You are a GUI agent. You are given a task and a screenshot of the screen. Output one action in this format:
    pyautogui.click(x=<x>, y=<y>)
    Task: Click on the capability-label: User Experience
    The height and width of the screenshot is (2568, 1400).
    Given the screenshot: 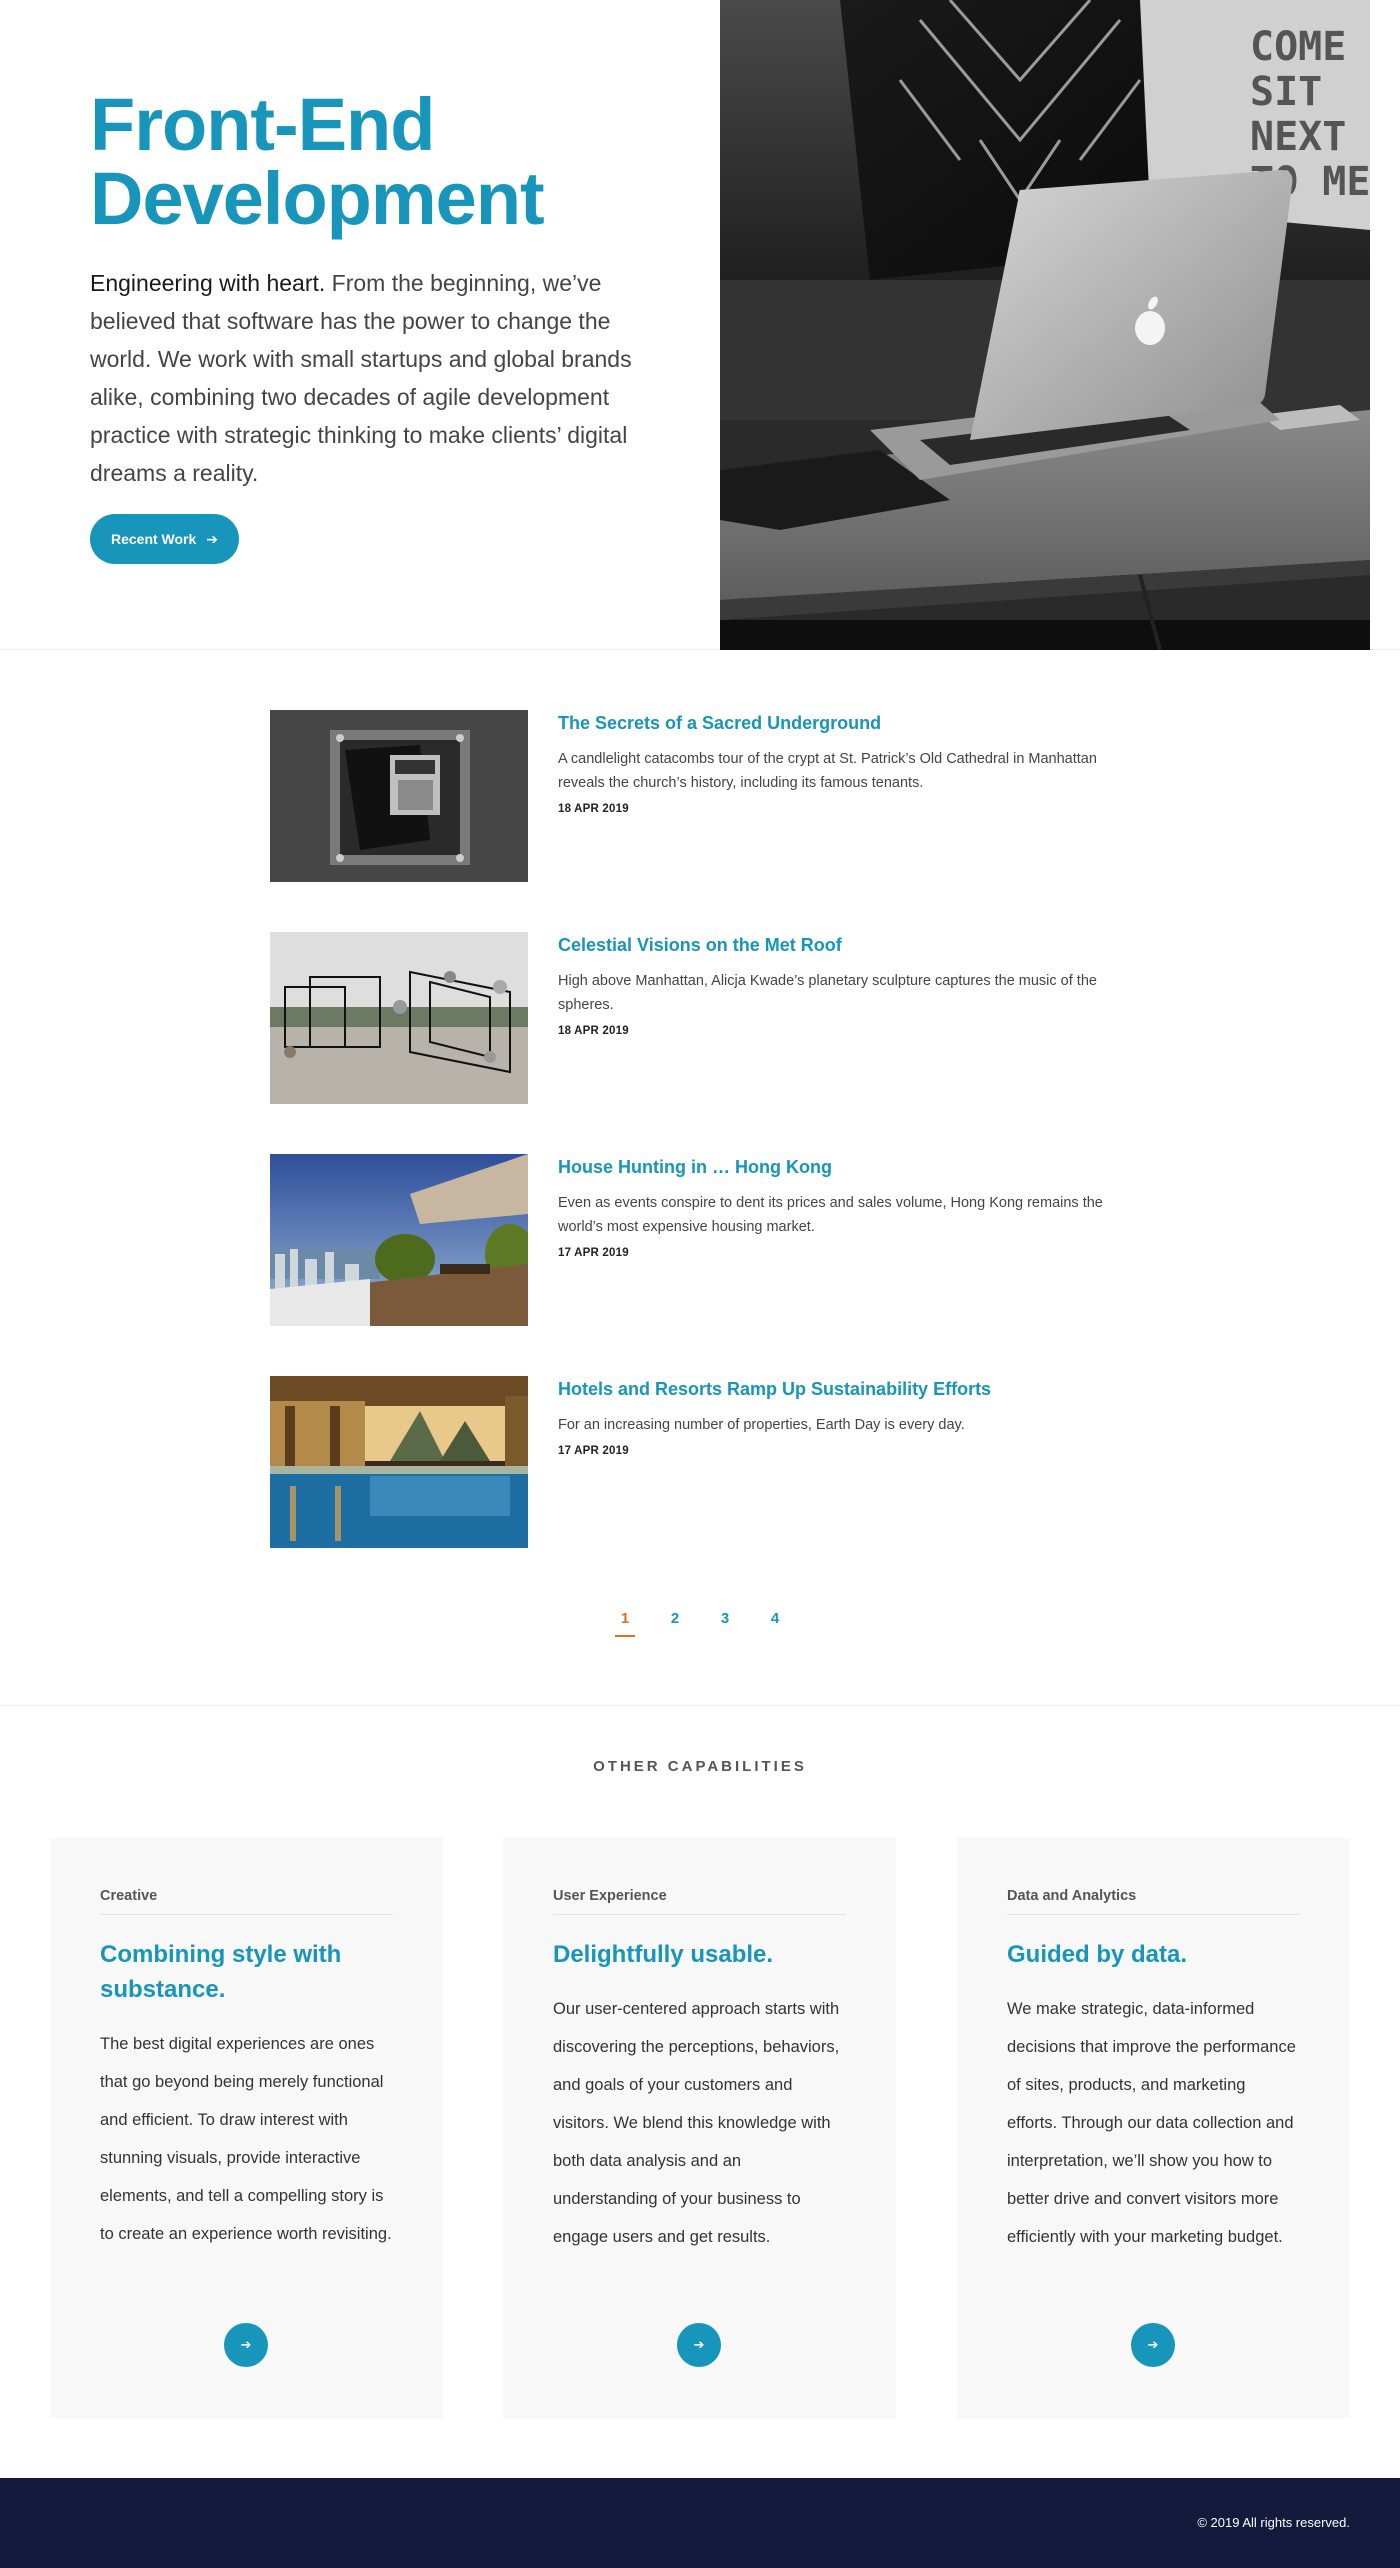 What is the action you would take?
    pyautogui.click(x=699, y=1901)
    